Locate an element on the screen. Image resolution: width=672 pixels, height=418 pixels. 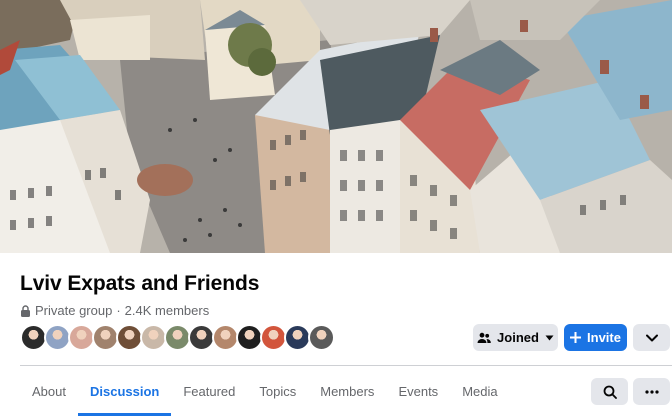
joined-label: Joined is located at coordinates (518, 337).